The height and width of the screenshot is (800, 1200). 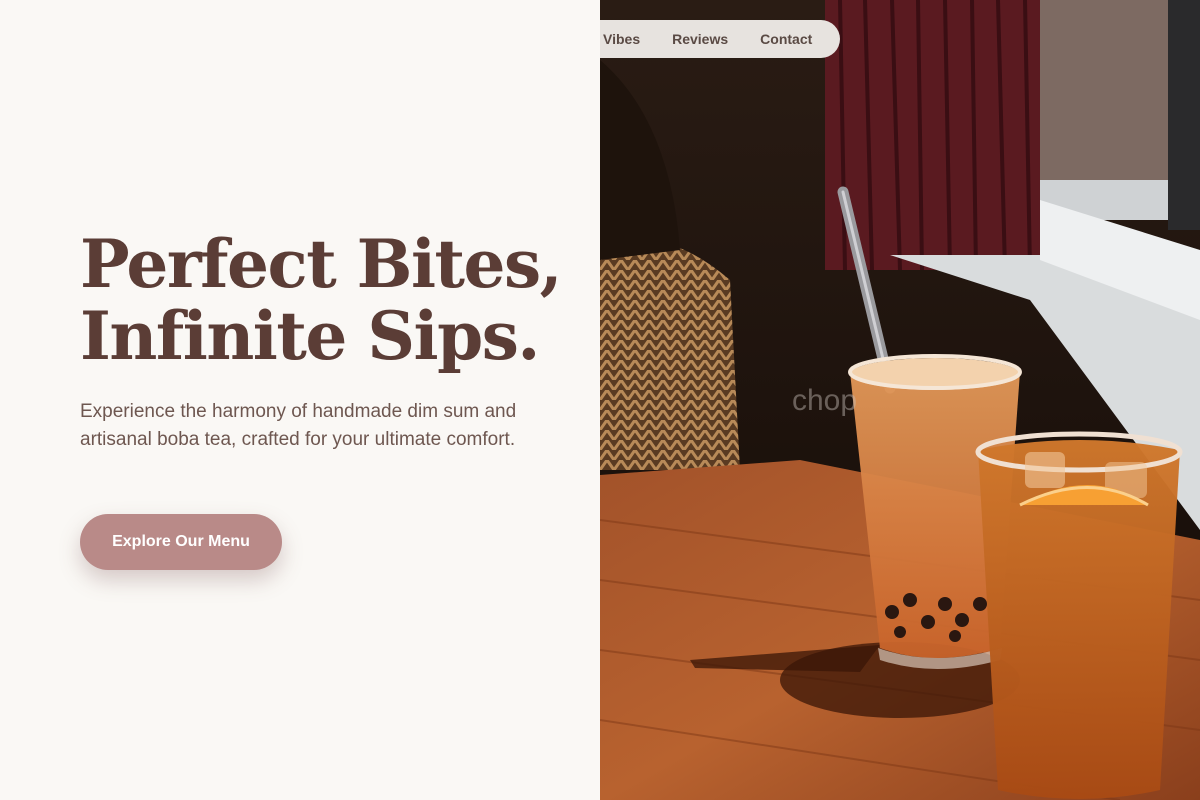 What do you see at coordinates (621, 39) in the screenshot?
I see `nav-link-vibes: Vibes` at bounding box center [621, 39].